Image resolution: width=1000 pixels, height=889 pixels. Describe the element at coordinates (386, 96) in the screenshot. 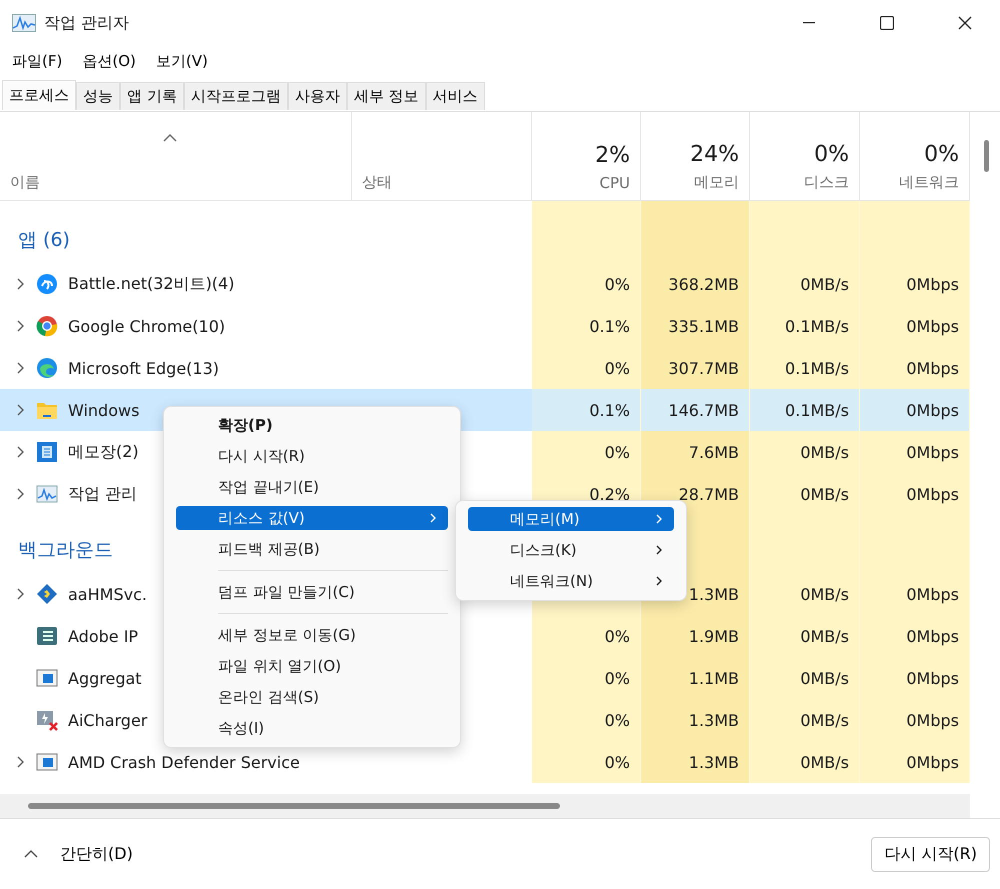

I see `tab: 세부 정보` at that location.